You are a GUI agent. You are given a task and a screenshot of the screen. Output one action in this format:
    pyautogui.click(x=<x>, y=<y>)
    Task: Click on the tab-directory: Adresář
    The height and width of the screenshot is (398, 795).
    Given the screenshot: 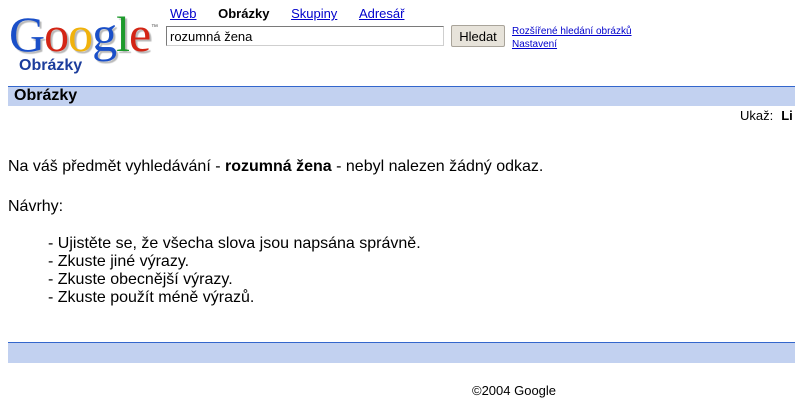 What is the action you would take?
    pyautogui.click(x=382, y=13)
    